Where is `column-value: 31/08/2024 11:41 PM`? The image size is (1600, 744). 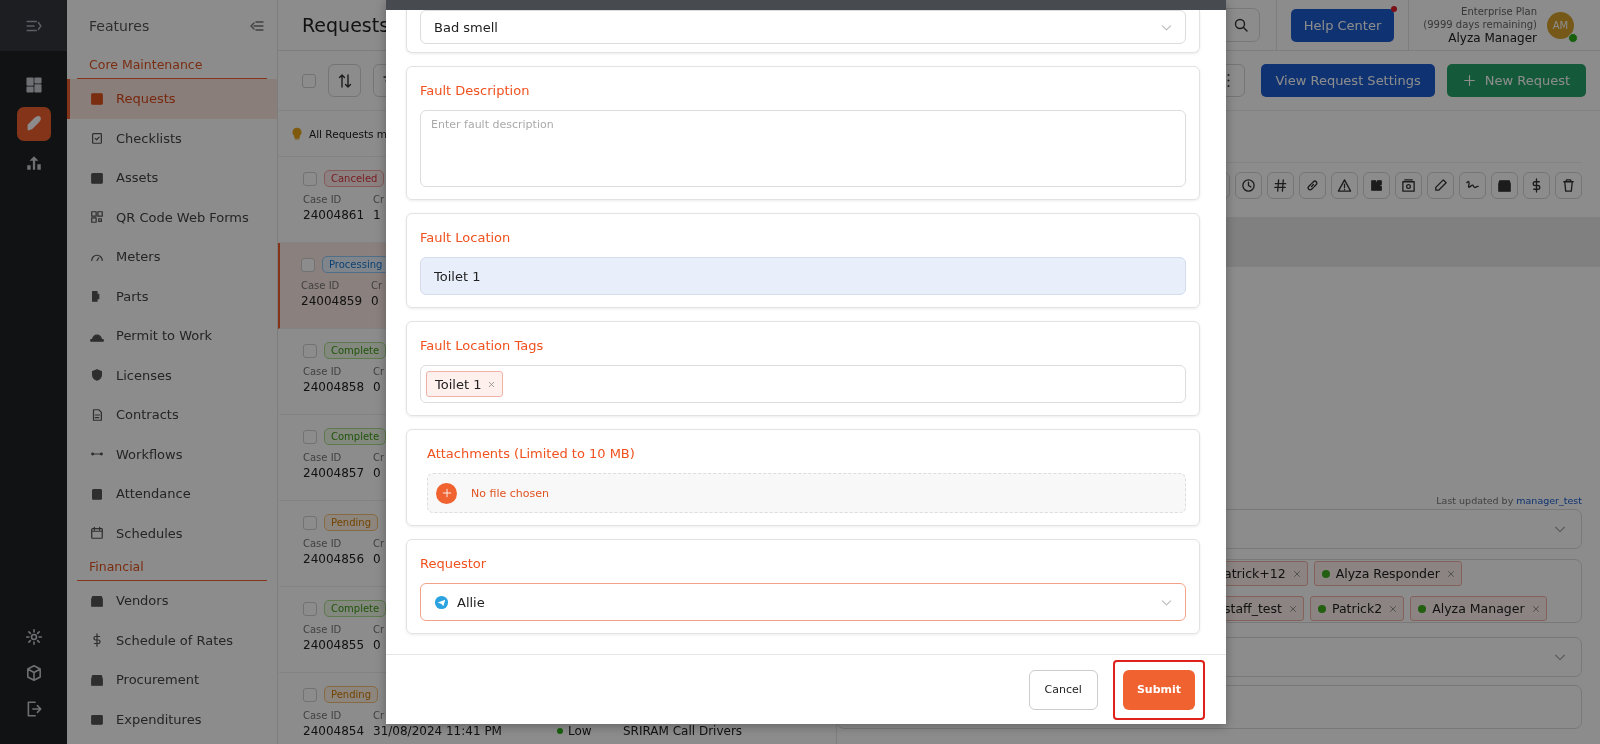
column-value: 31/08/2024 11:41 PM is located at coordinates (437, 731).